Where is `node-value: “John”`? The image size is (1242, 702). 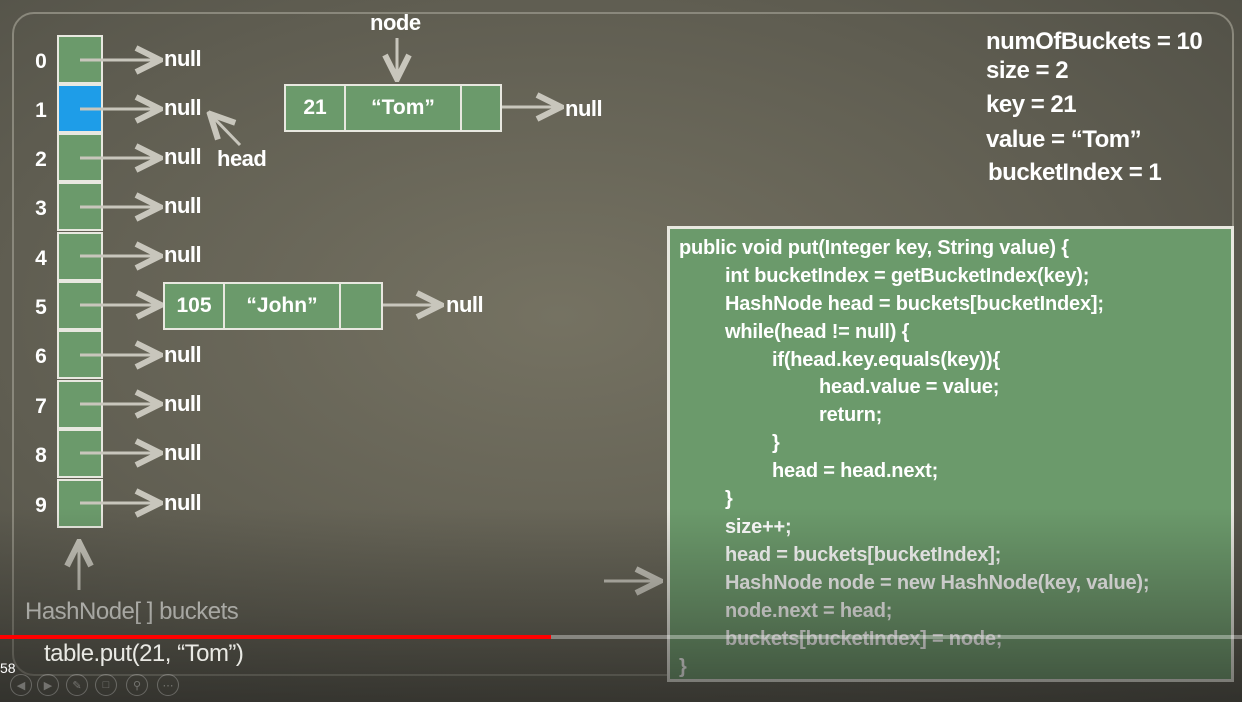
node-value: “John” is located at coordinates (283, 306).